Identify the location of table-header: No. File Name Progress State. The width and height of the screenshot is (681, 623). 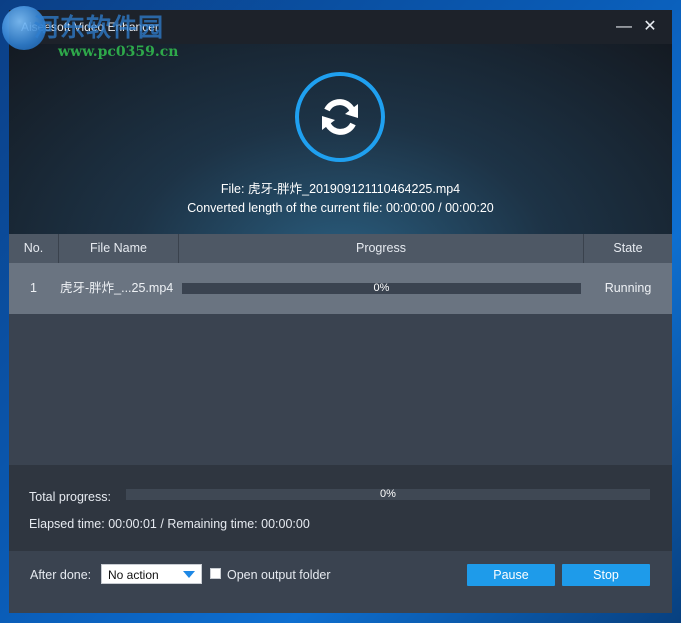
(340, 248).